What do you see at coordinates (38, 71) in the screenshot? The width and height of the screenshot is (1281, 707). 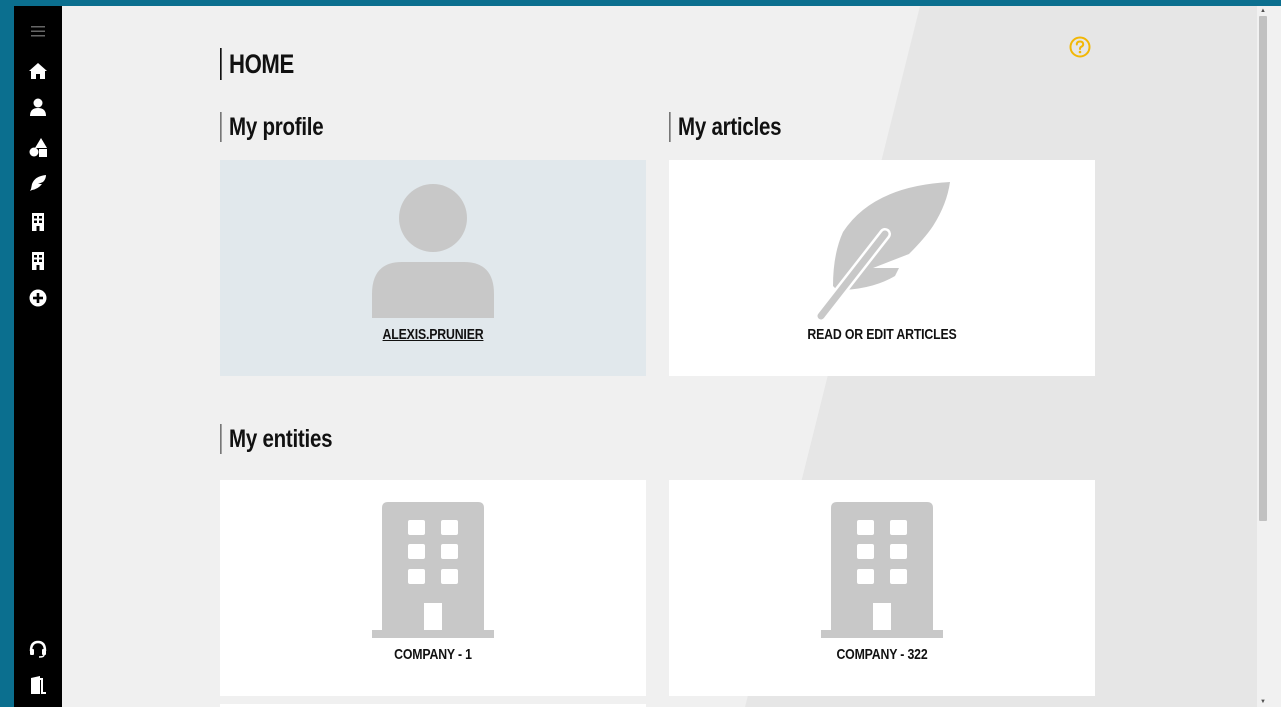 I see `home-icon` at bounding box center [38, 71].